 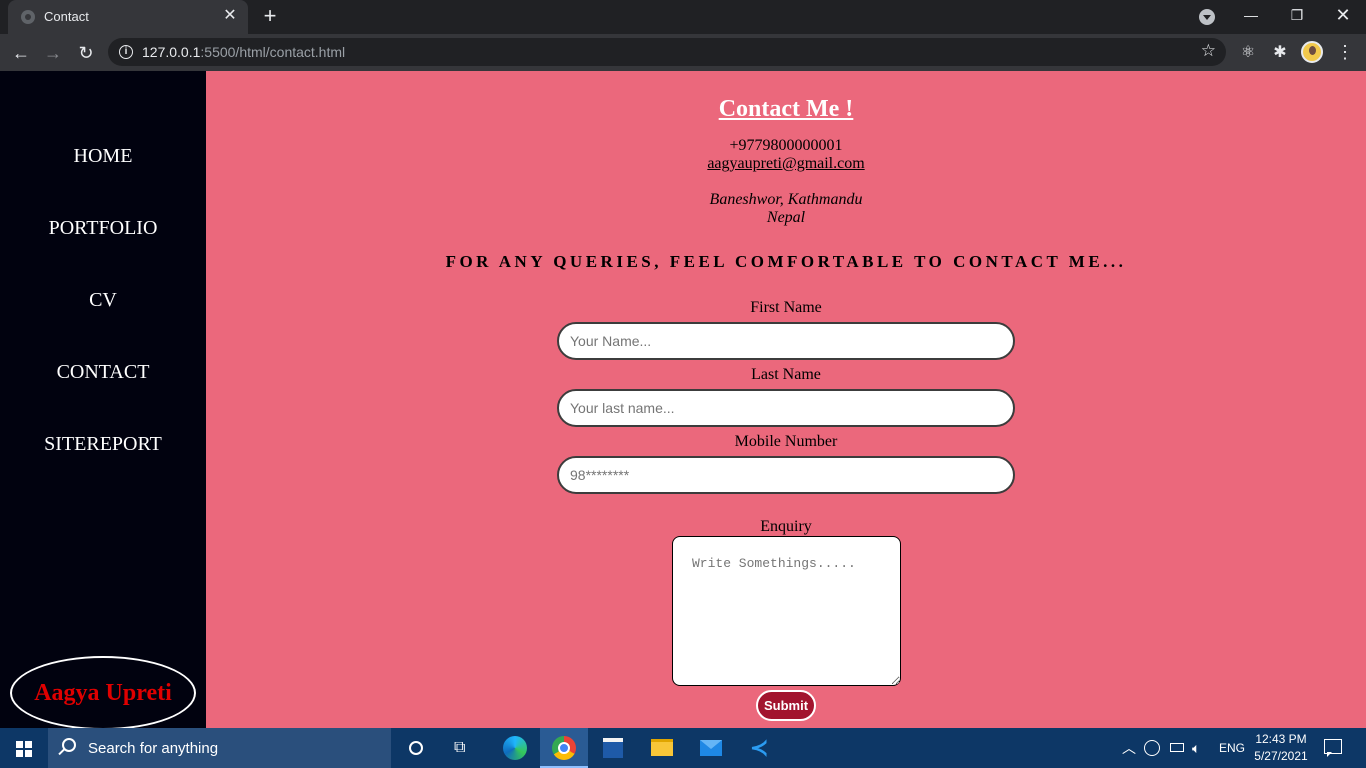 What do you see at coordinates (786, 475) in the screenshot?
I see `mobile-number-input` at bounding box center [786, 475].